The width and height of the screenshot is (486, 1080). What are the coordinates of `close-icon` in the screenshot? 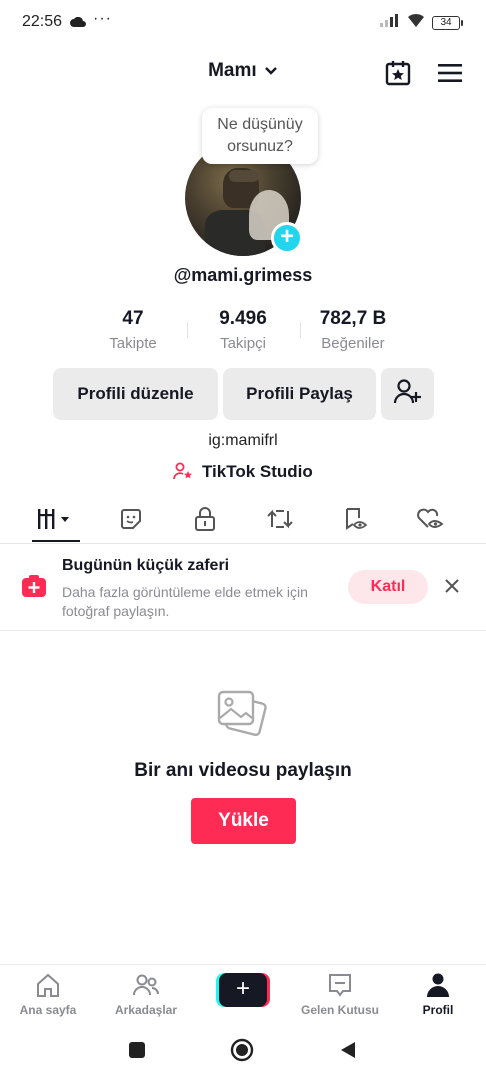 It's located at (452, 586).